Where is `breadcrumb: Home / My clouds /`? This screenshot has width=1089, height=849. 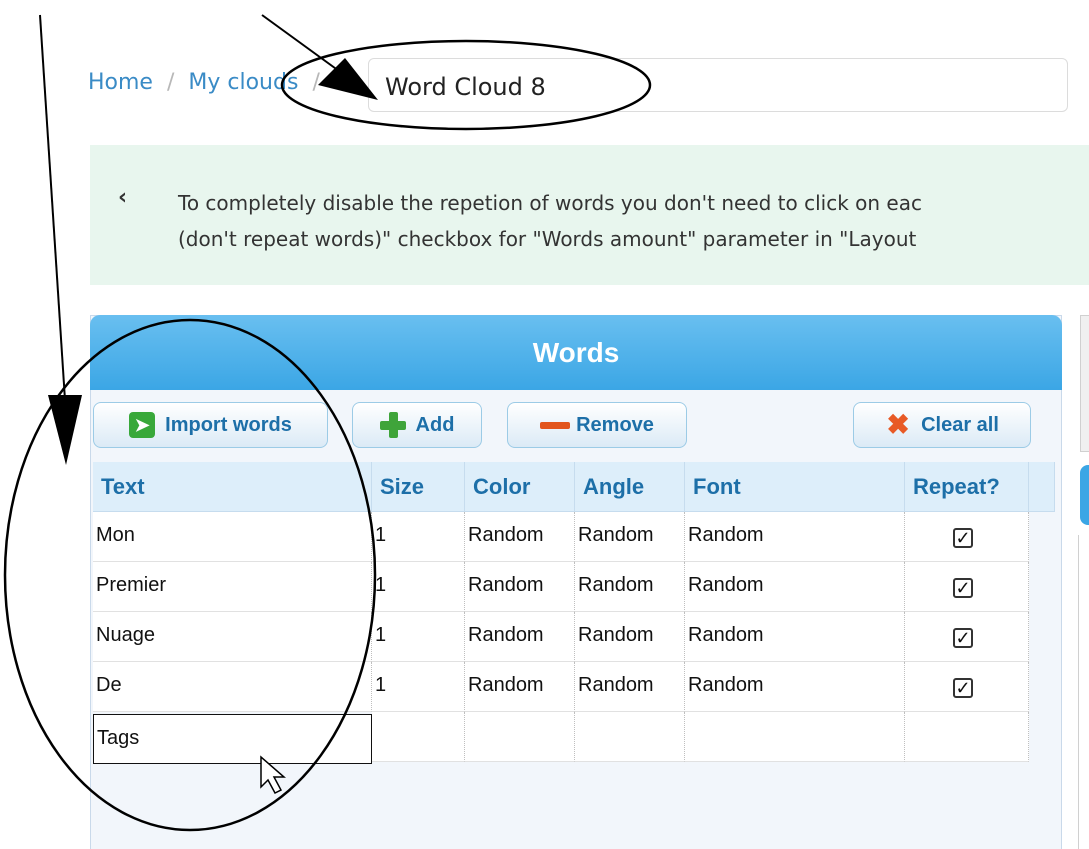 breadcrumb: Home / My clouds / is located at coordinates (211, 82).